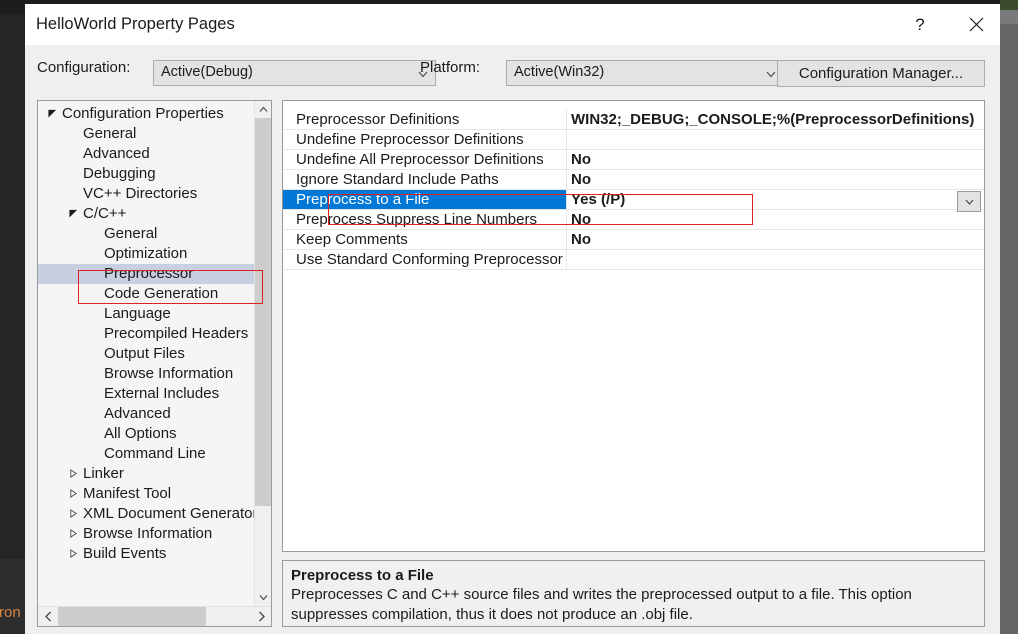 This screenshot has height=634, width=1018. I want to click on tree-item-preprocessor: Preprocessor, so click(146, 274).